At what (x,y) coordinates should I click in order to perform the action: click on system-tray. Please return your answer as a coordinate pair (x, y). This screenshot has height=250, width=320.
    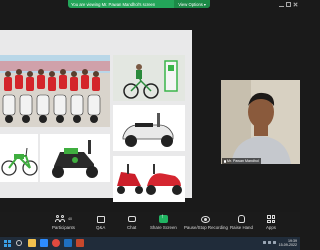
    Looking at the image, I should click on (269, 242).